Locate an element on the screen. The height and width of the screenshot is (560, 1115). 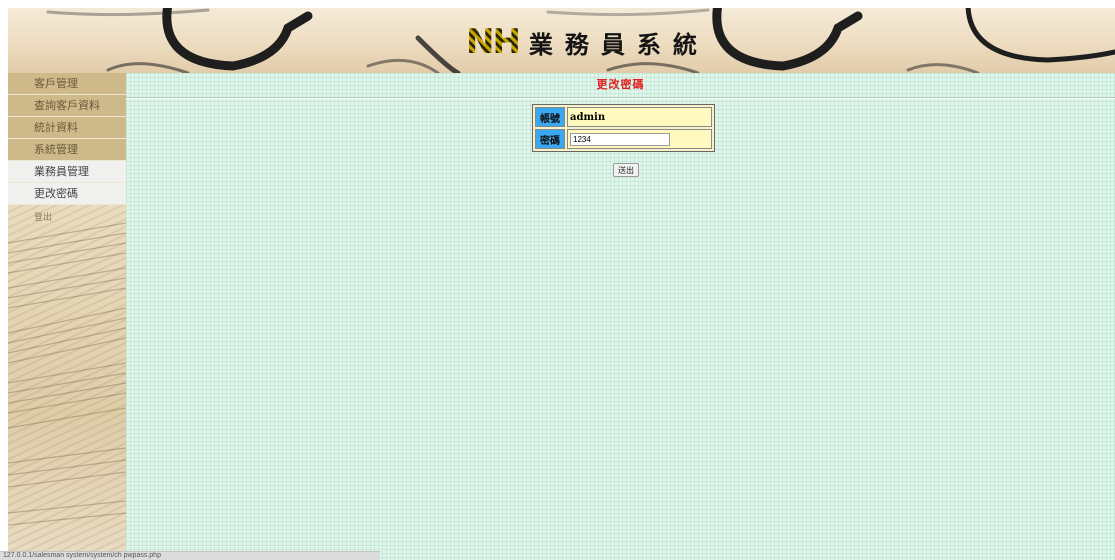
password-label: 密碼 is located at coordinates (550, 139).